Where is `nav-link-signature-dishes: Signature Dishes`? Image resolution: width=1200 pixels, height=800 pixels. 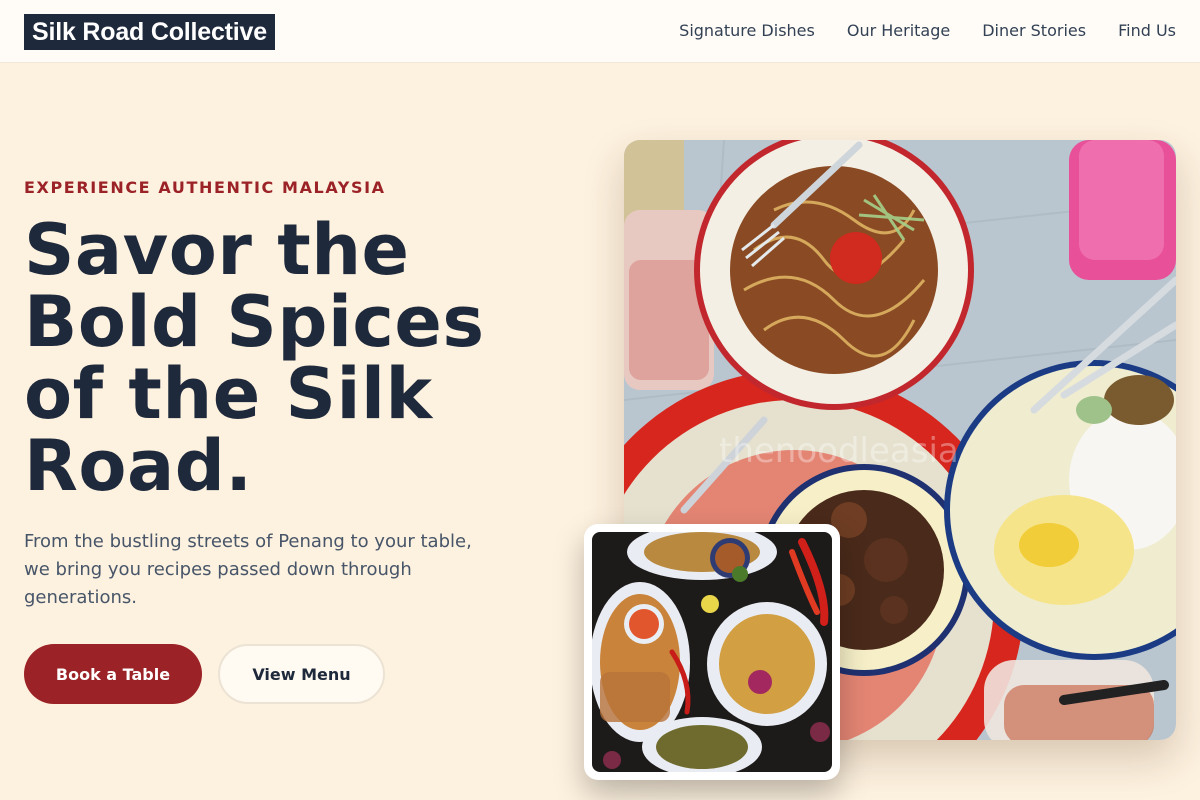 nav-link-signature-dishes: Signature Dishes is located at coordinates (747, 31).